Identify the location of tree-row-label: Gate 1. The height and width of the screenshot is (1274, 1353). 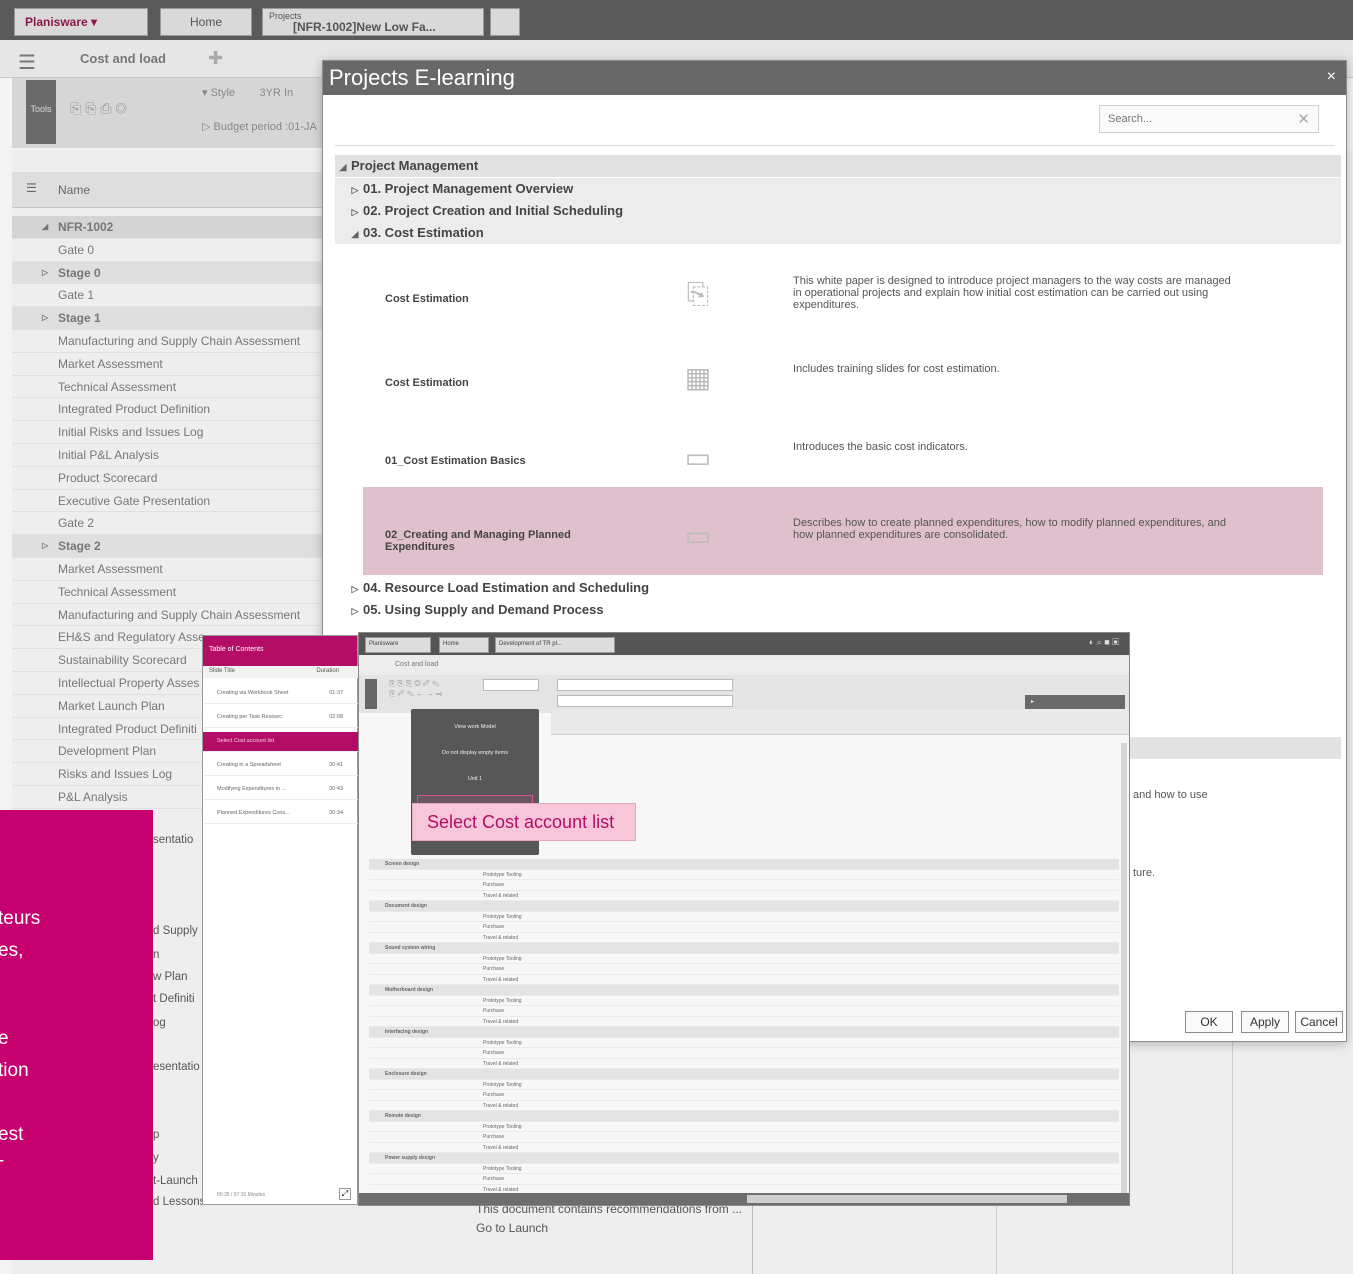
(76, 295).